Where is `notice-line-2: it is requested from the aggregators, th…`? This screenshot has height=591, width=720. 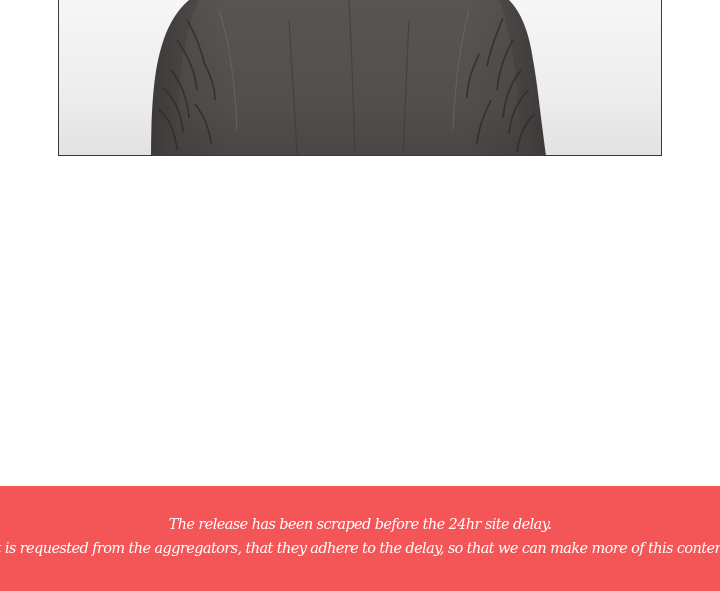
notice-line-2: it is requested from the aggregators, th… is located at coordinates (360, 548).